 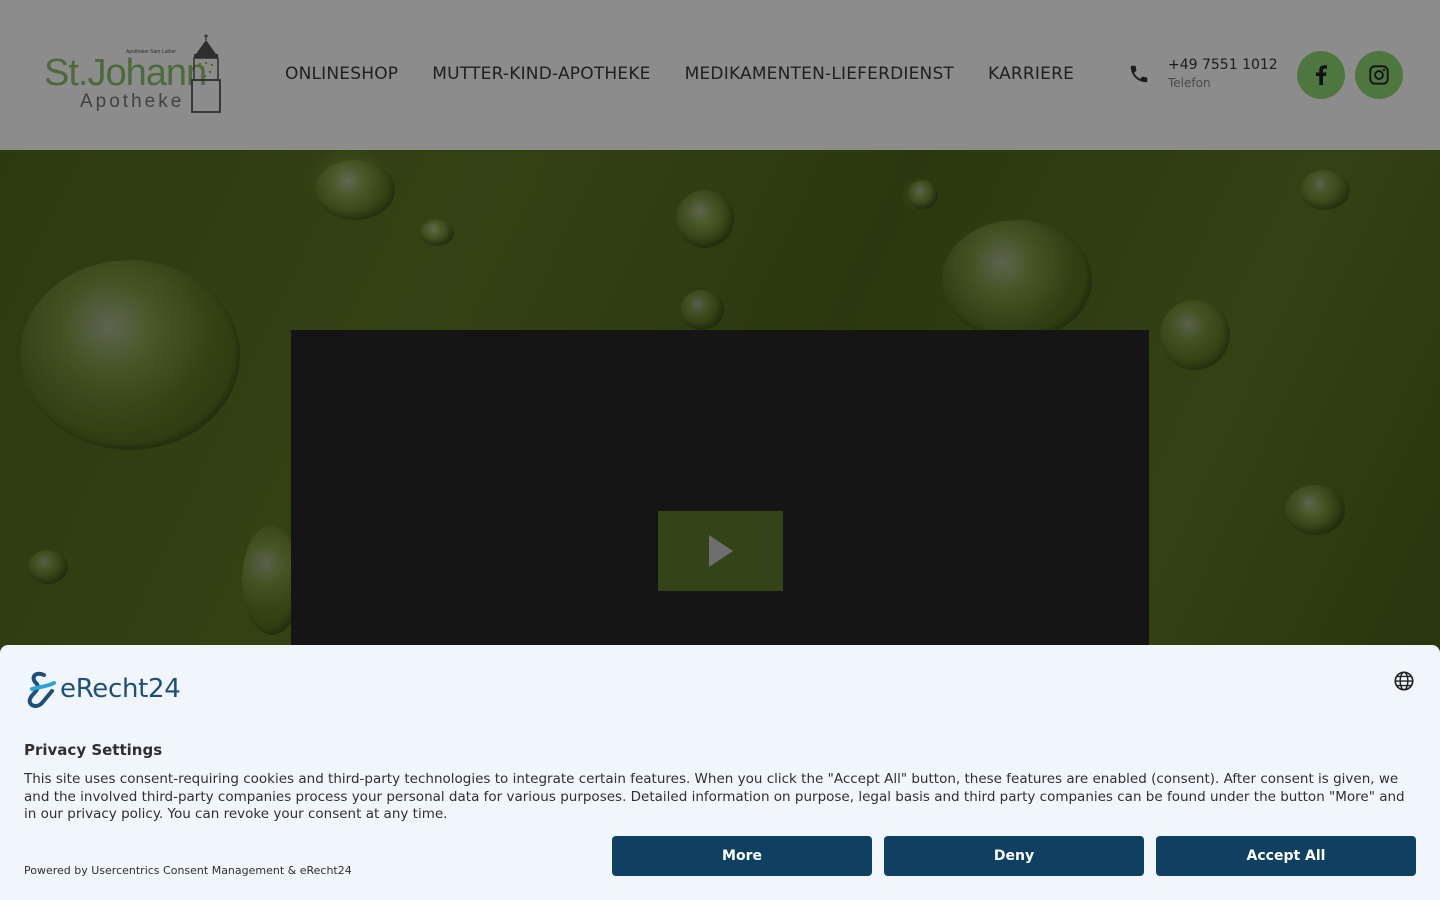 What do you see at coordinates (742, 856) in the screenshot?
I see `more-button: More` at bounding box center [742, 856].